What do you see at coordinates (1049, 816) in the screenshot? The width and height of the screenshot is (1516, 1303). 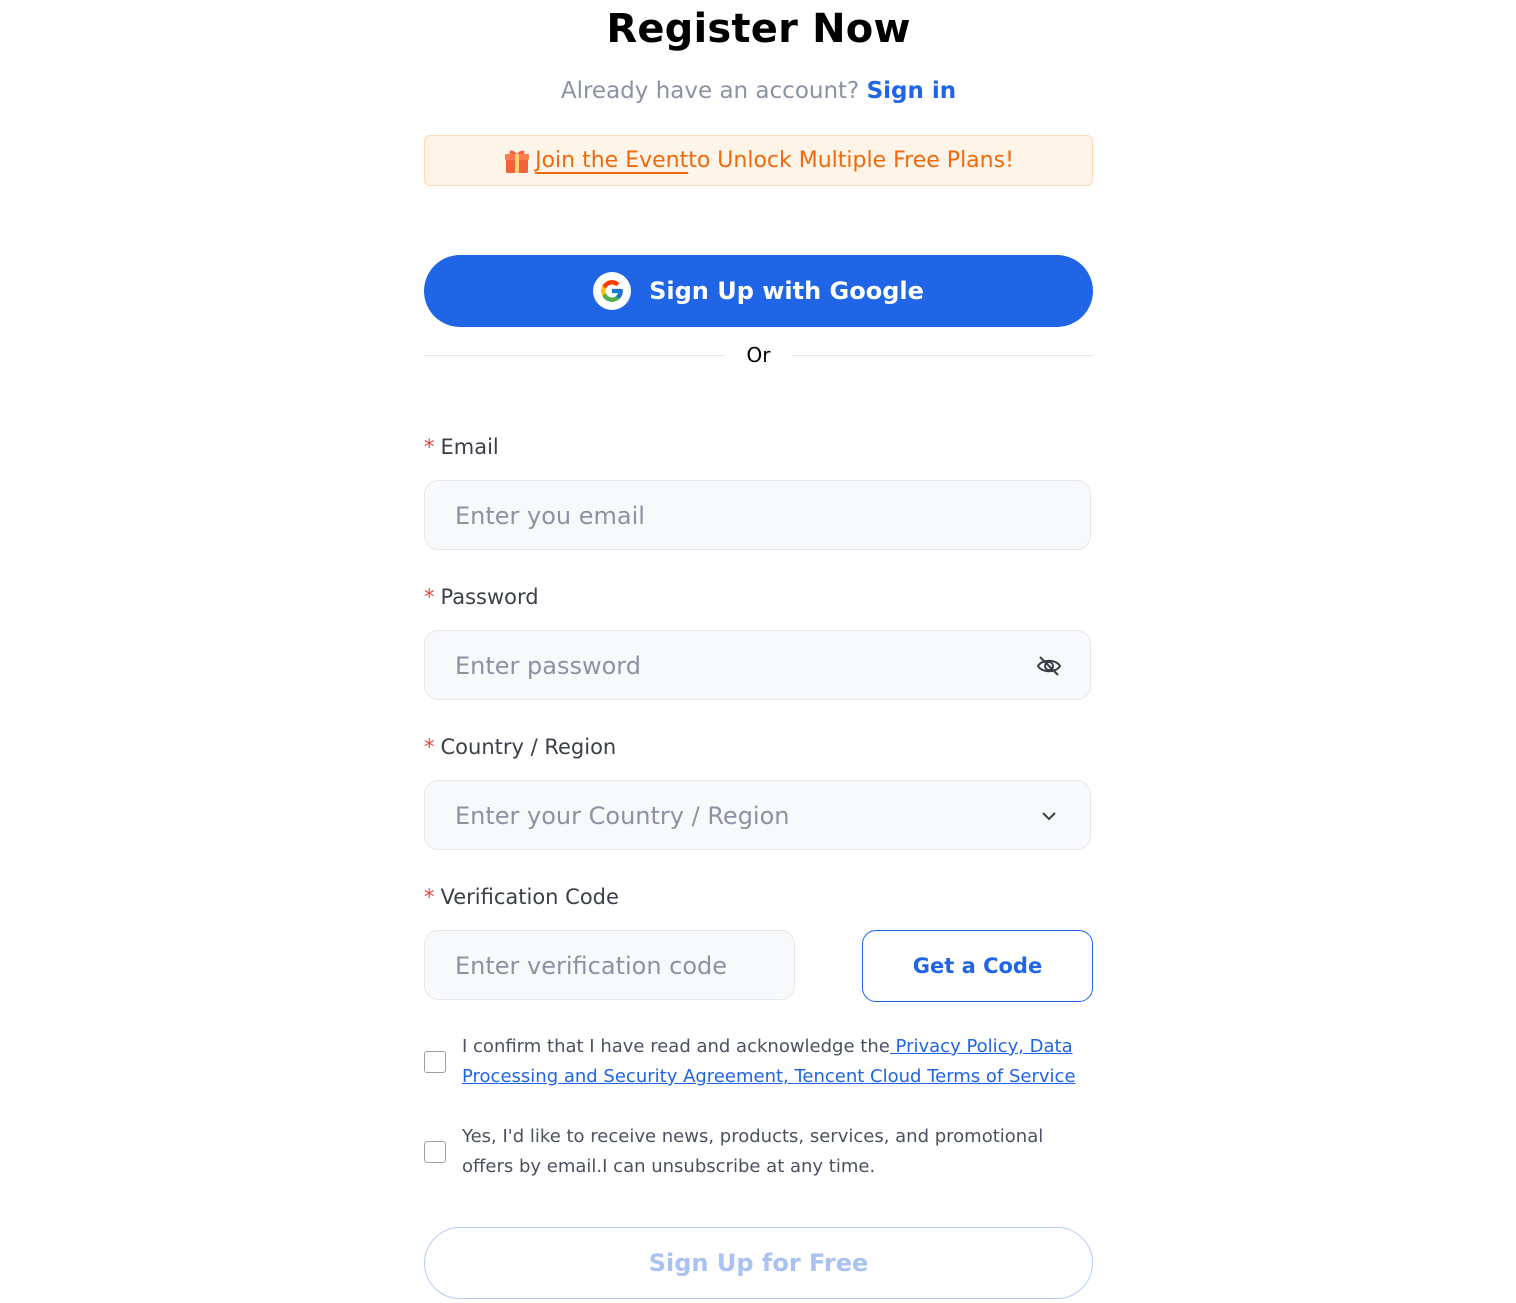 I see `chevron-down-icon` at bounding box center [1049, 816].